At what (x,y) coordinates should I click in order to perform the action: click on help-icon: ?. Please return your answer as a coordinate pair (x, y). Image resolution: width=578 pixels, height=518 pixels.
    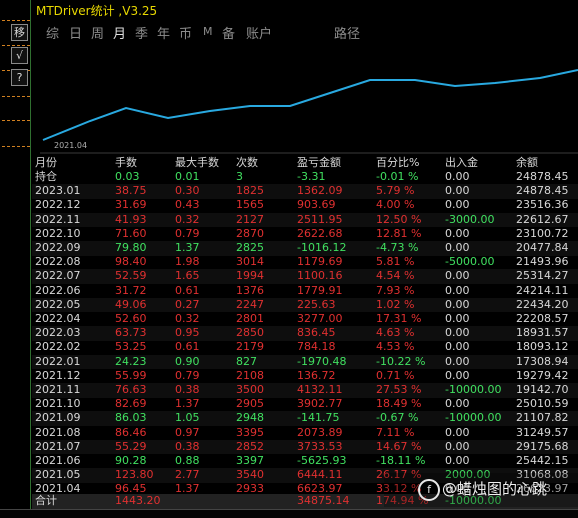
    Looking at the image, I should click on (19, 77).